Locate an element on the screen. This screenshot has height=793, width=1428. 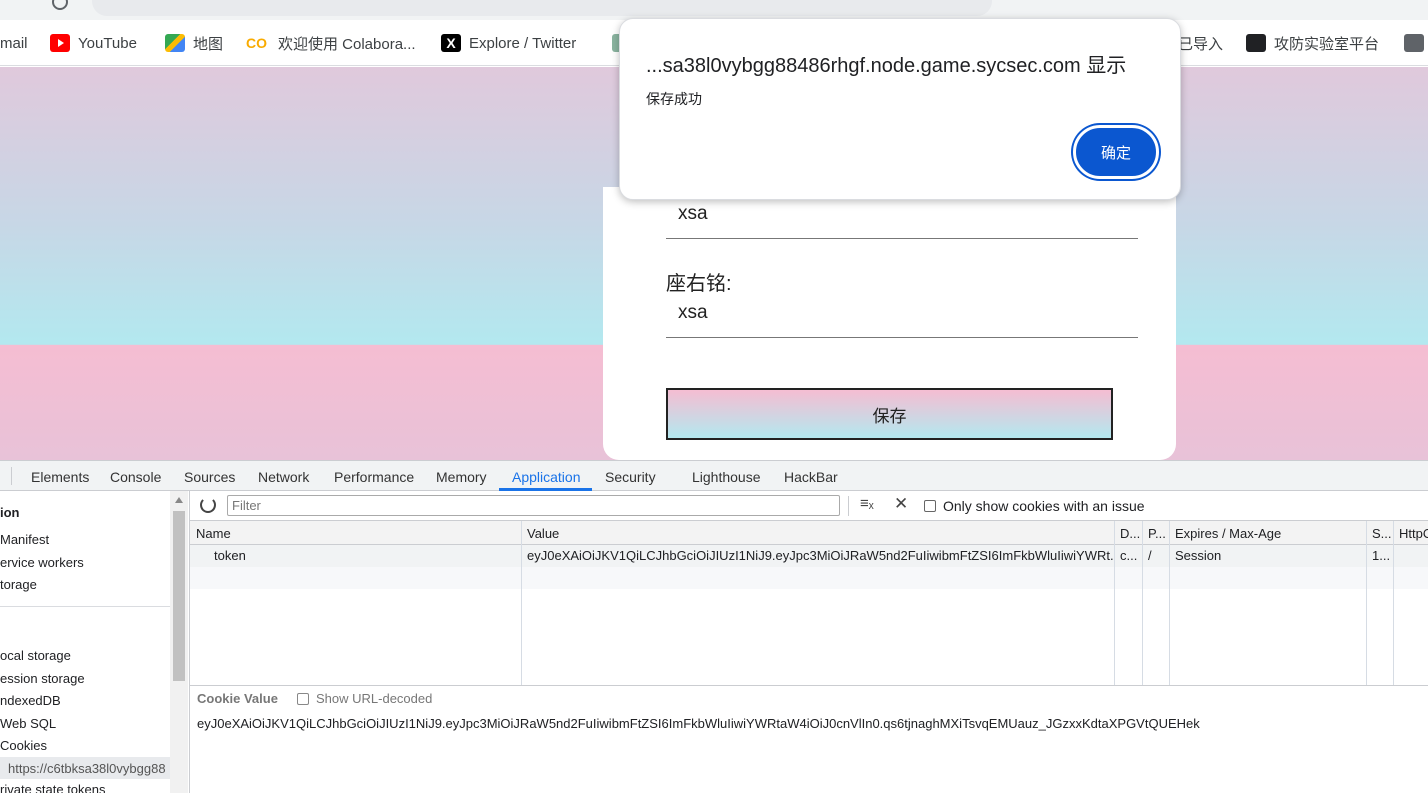
filter-input is located at coordinates (533, 505).